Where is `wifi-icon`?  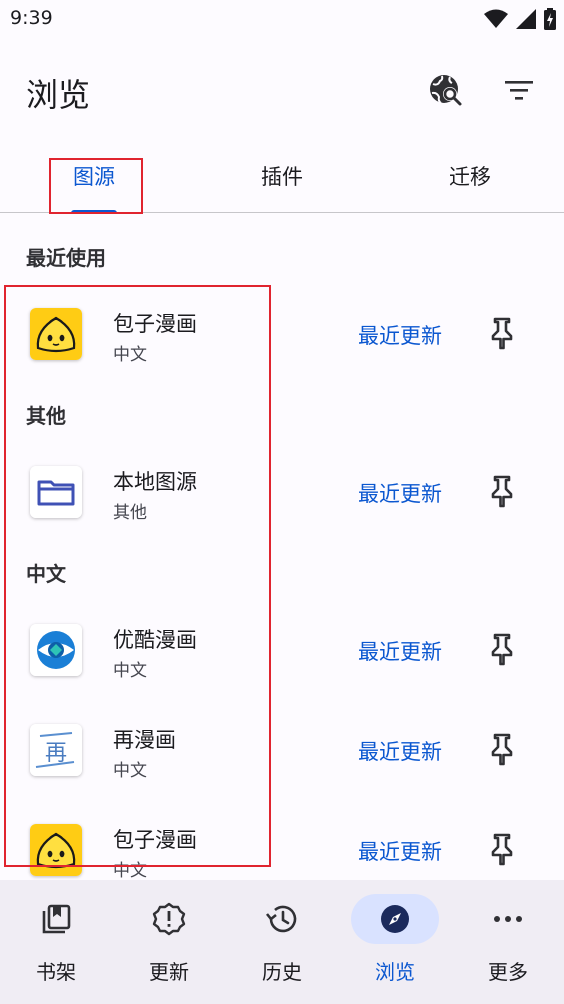
wifi-icon is located at coordinates (496, 18).